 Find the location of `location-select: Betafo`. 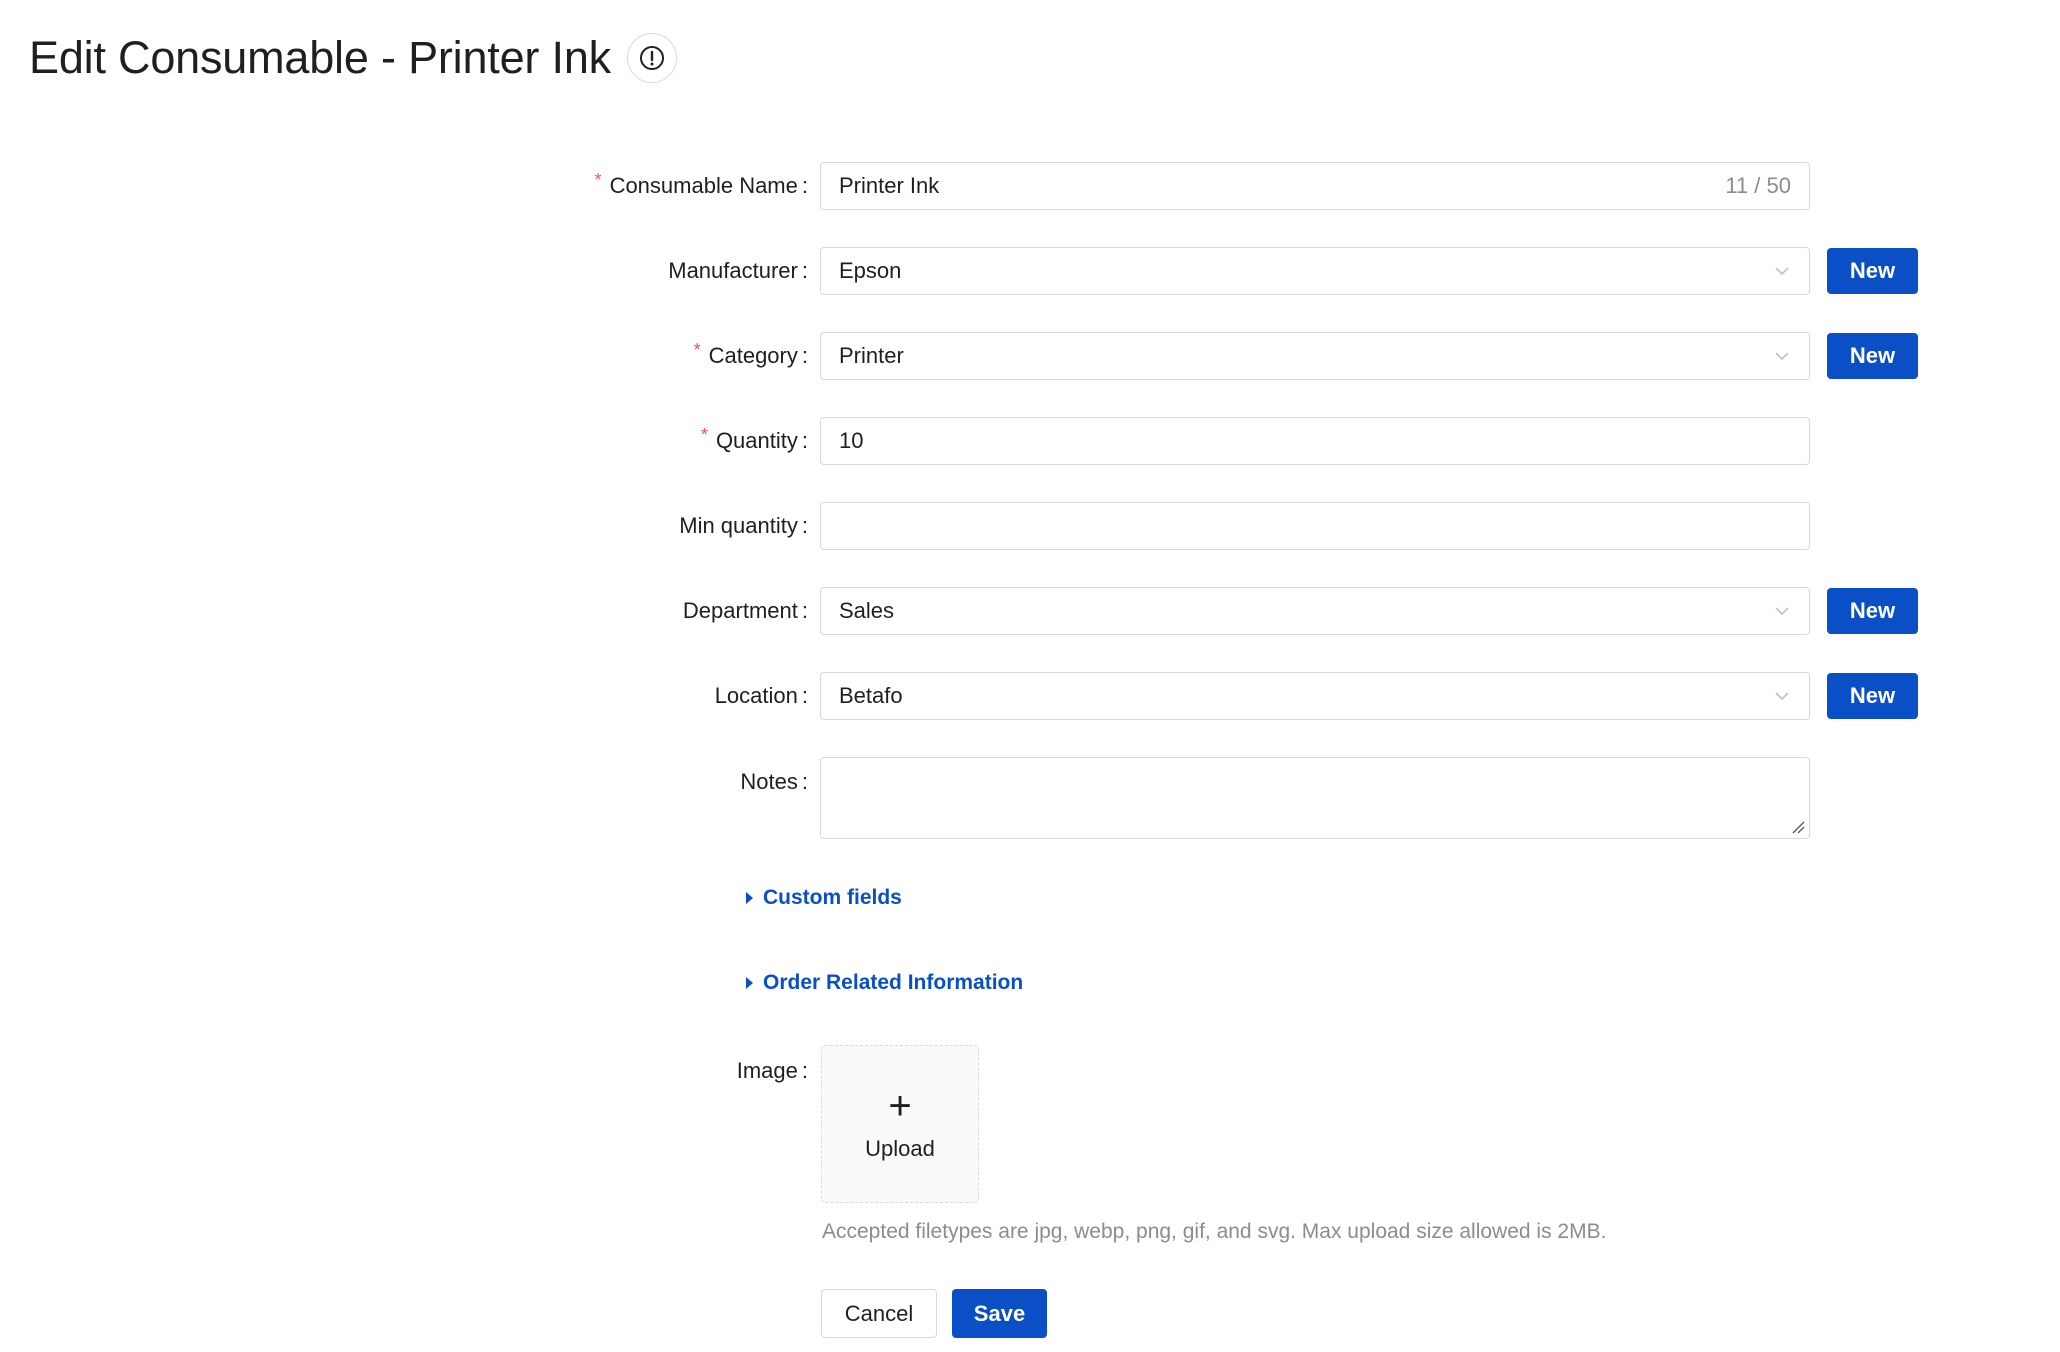

location-select: Betafo is located at coordinates (1315, 696).